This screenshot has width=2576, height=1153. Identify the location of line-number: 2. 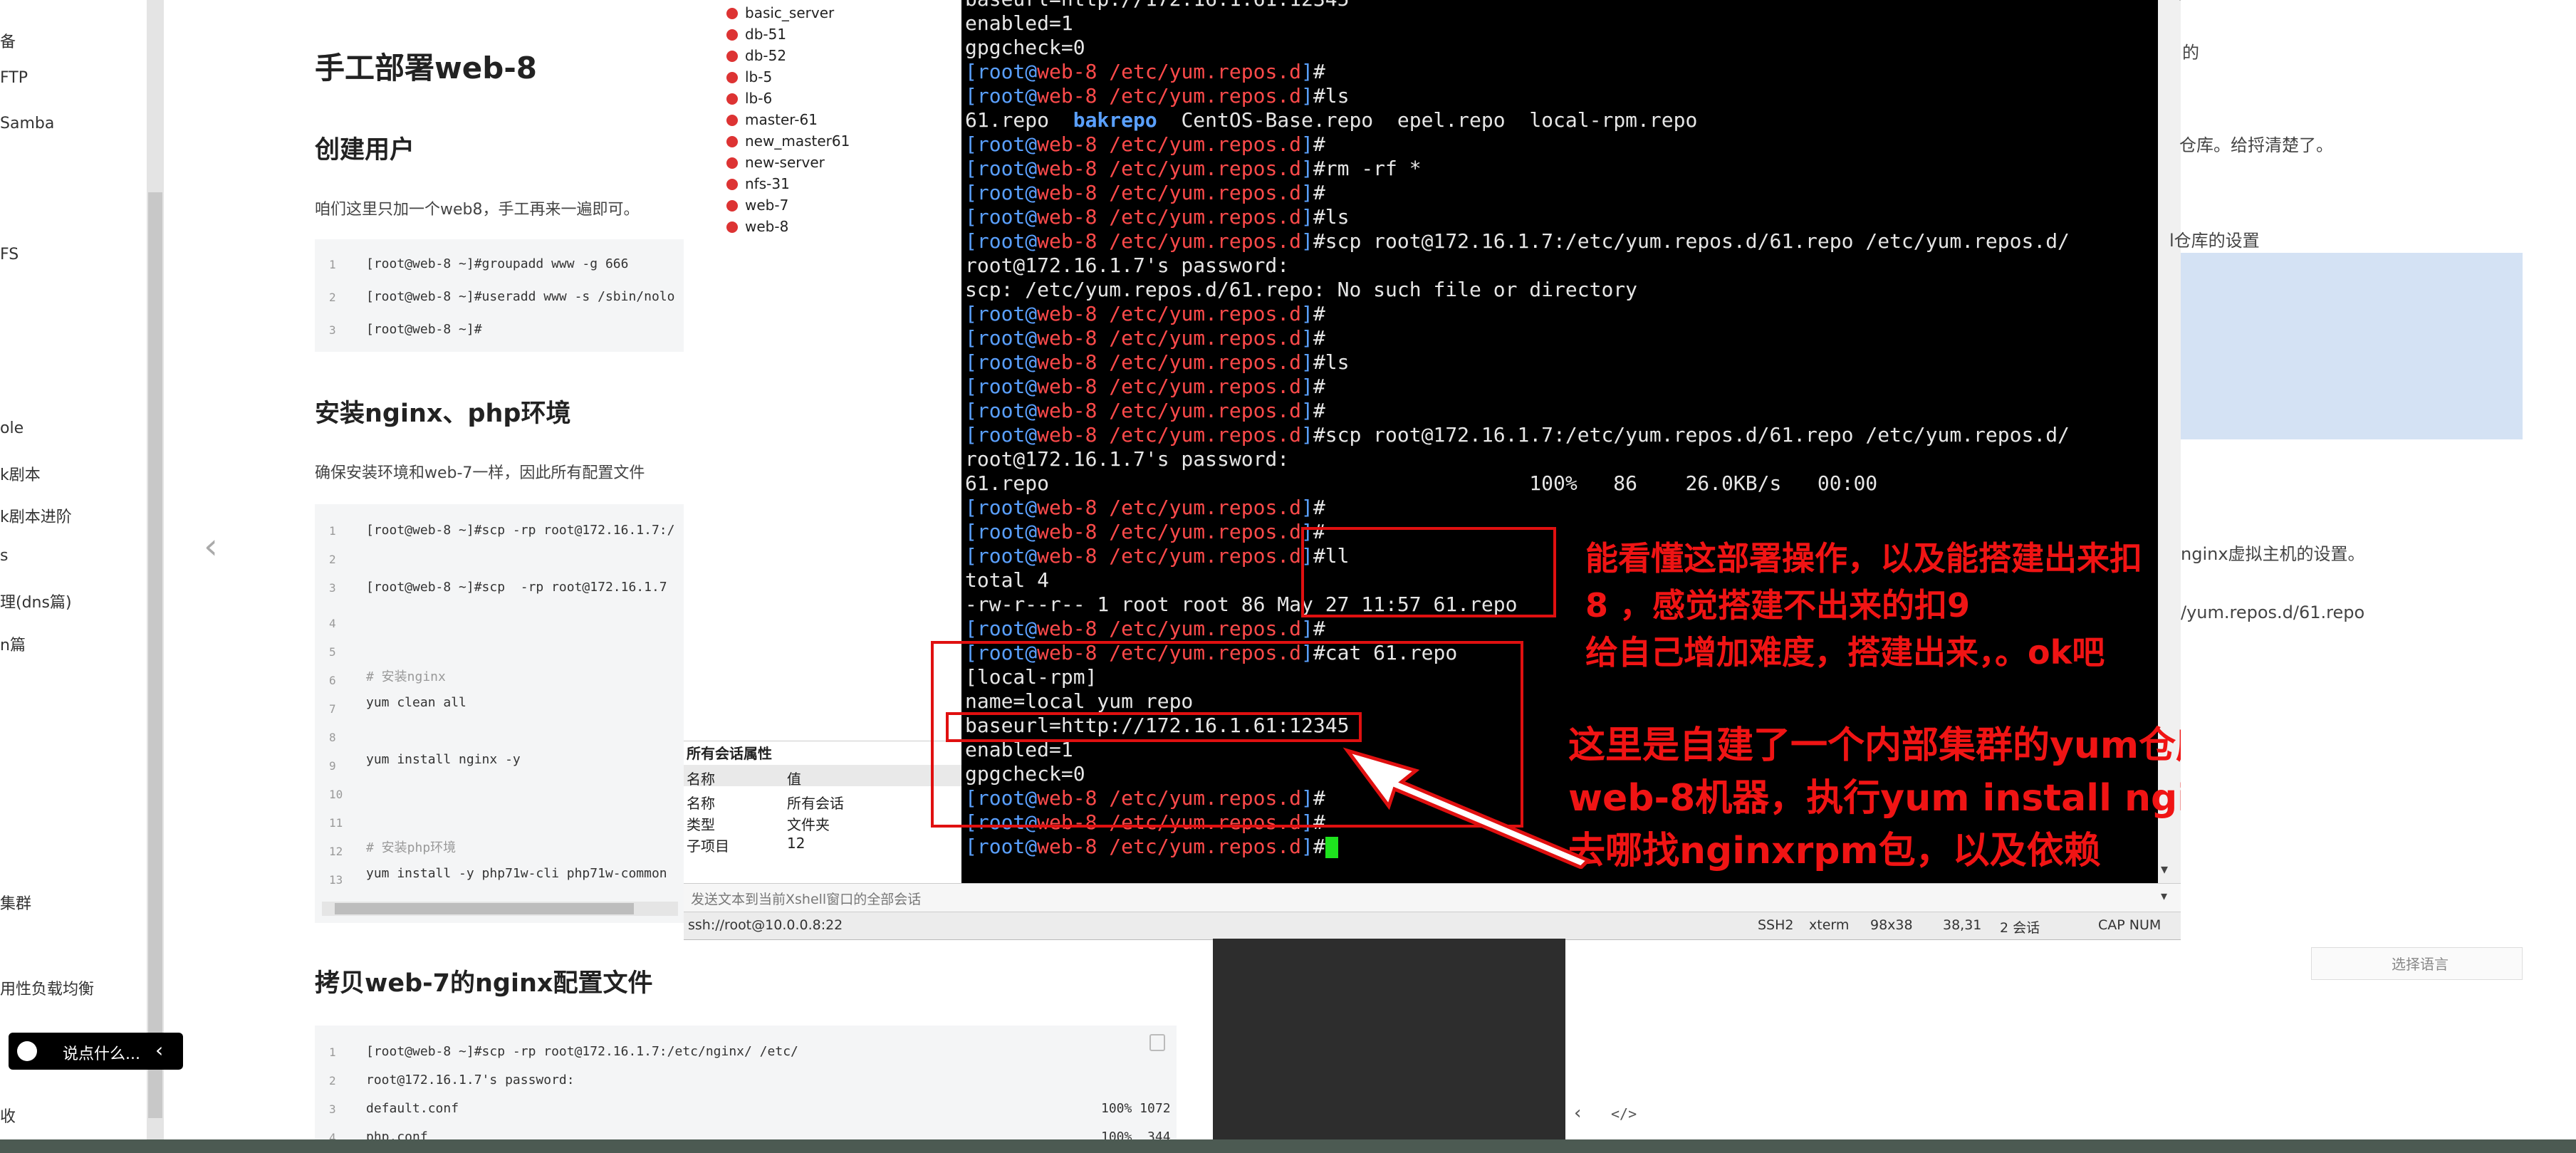
(332, 1080).